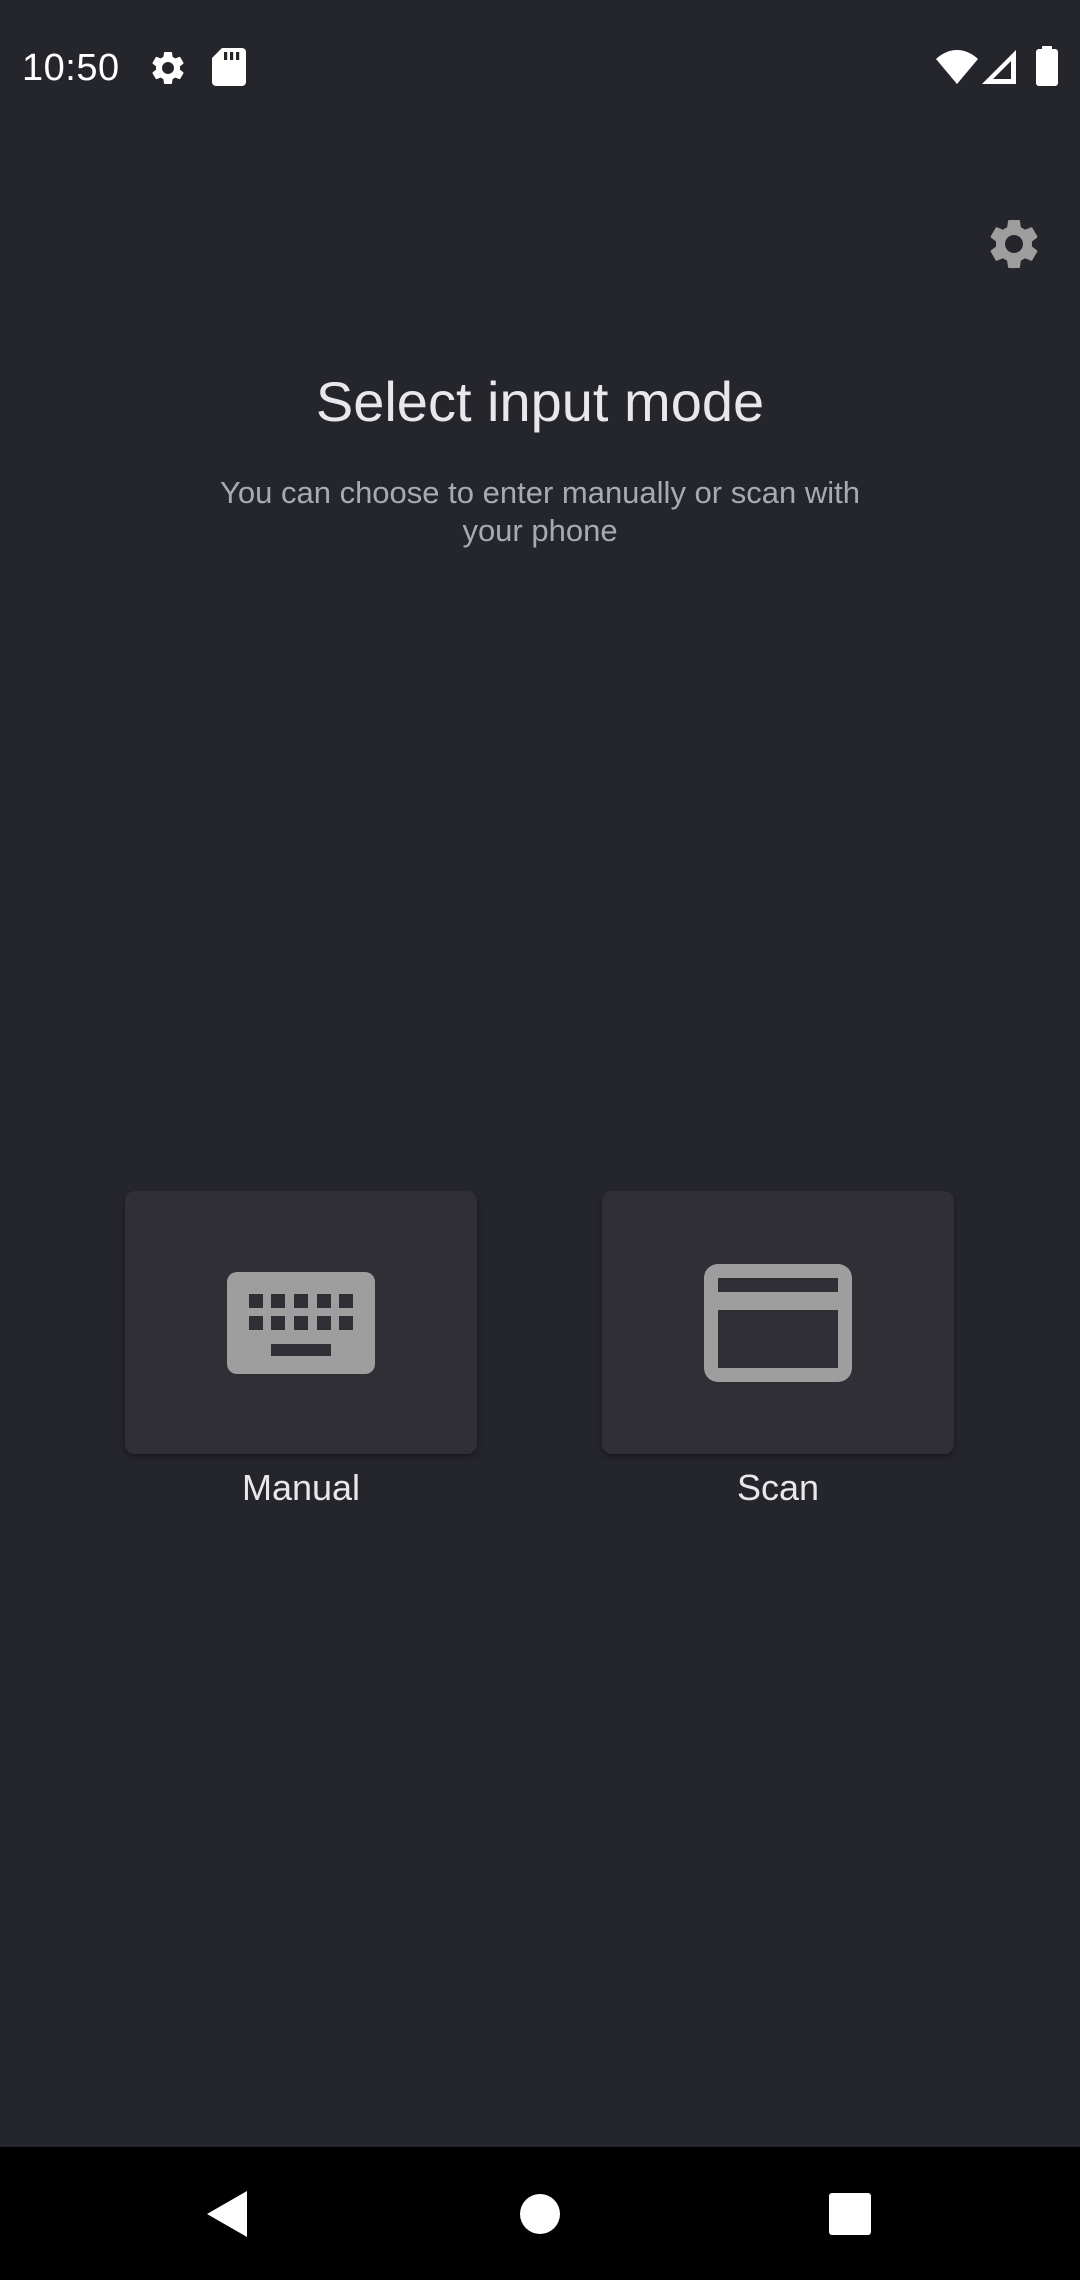 The height and width of the screenshot is (2280, 1080). What do you see at coordinates (1047, 66) in the screenshot?
I see `battery-icon` at bounding box center [1047, 66].